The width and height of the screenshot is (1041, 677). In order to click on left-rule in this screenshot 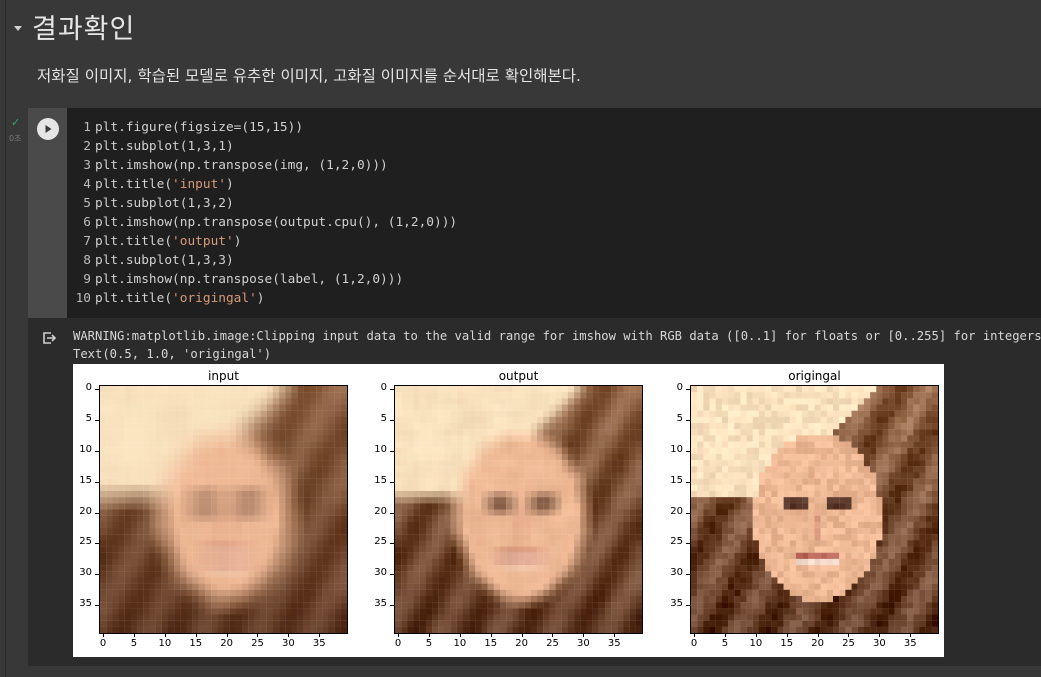, I will do `click(5, 338)`.